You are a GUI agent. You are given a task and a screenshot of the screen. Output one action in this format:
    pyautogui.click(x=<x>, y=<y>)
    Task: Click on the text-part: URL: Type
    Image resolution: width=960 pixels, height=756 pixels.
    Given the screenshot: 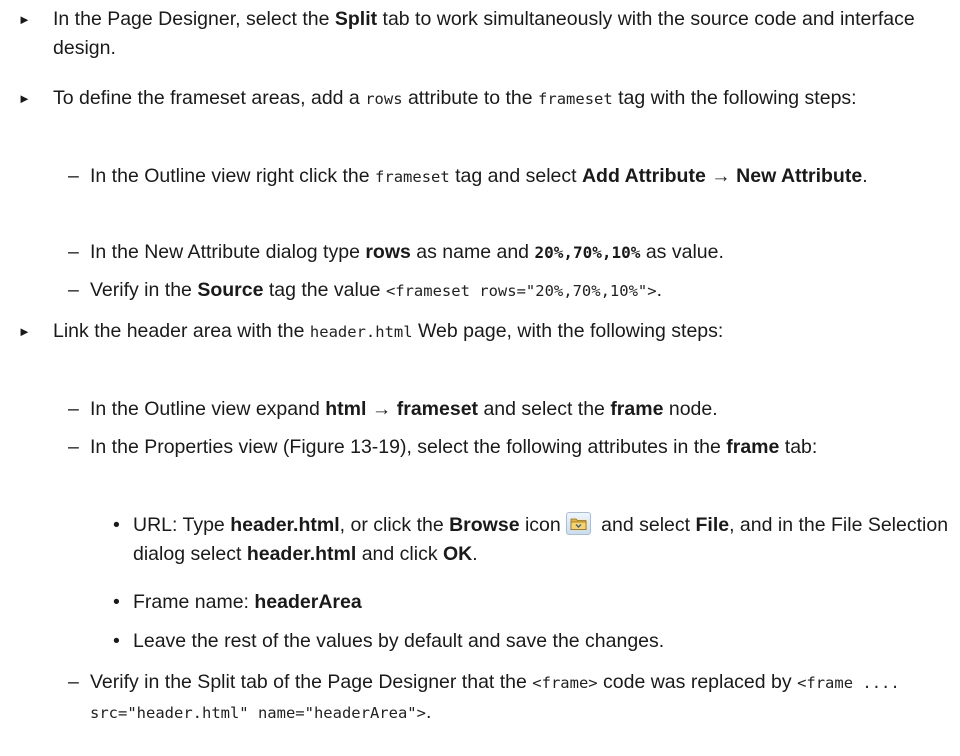 What is the action you would take?
    pyautogui.click(x=182, y=525)
    